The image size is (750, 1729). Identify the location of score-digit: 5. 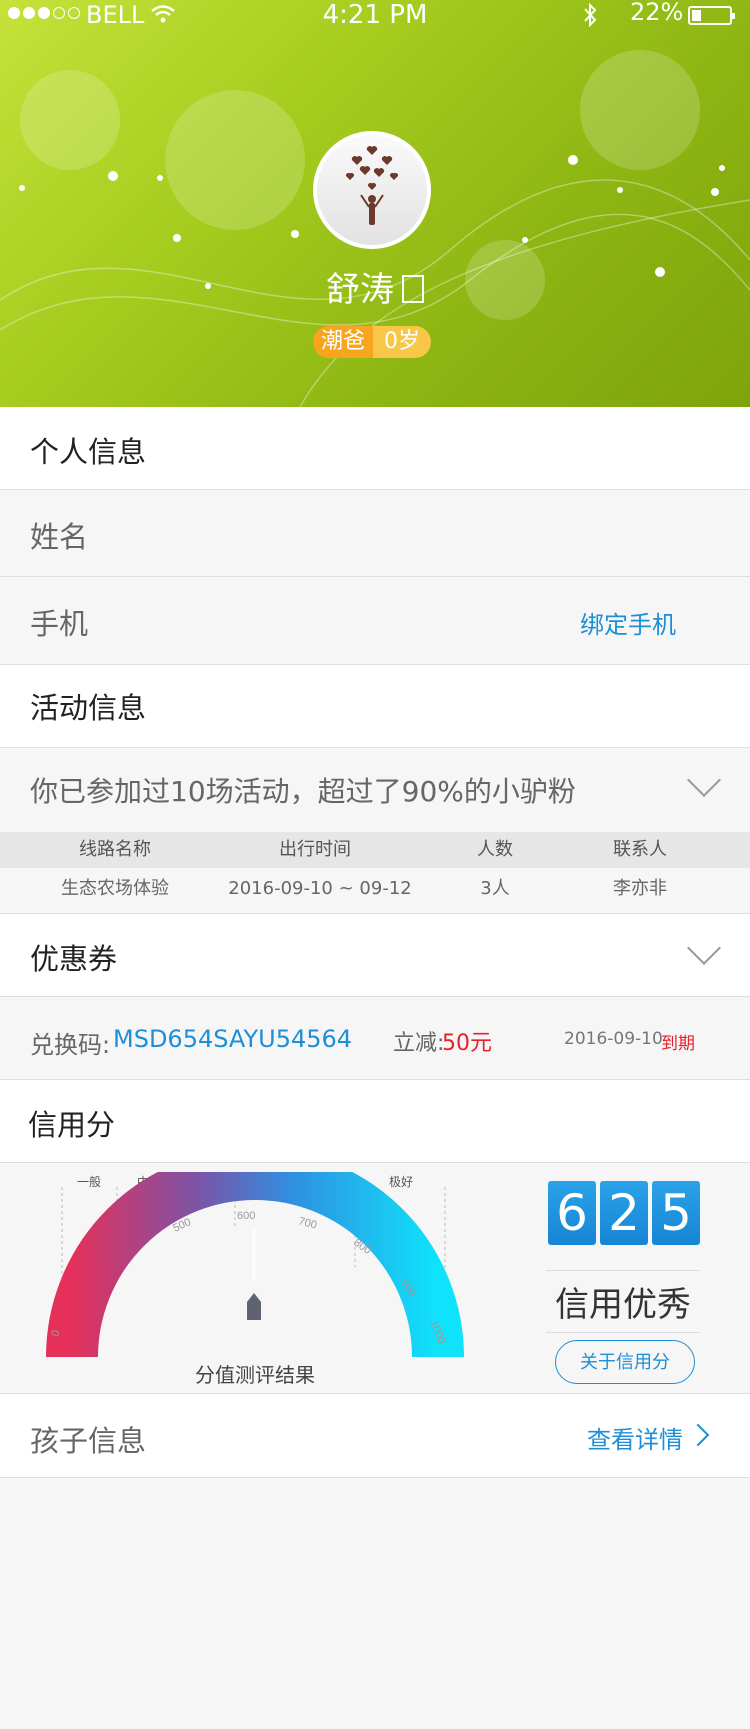
(676, 1213).